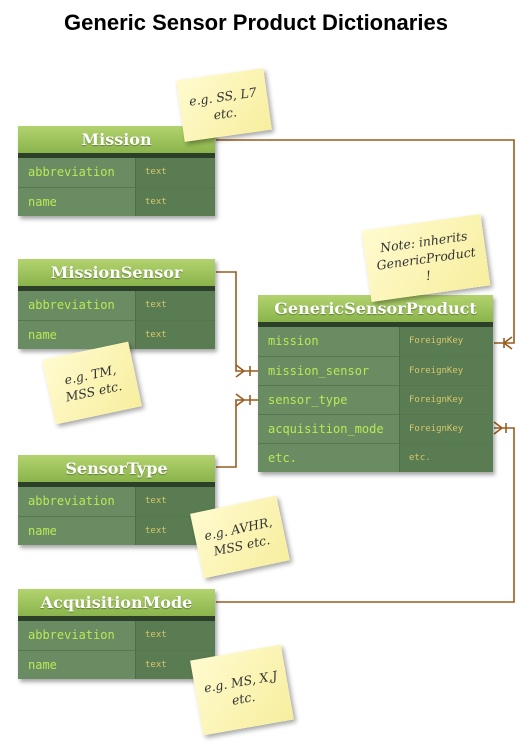 Image resolution: width=525 pixels, height=755 pixels. I want to click on connector-mission-sensor, so click(237, 321).